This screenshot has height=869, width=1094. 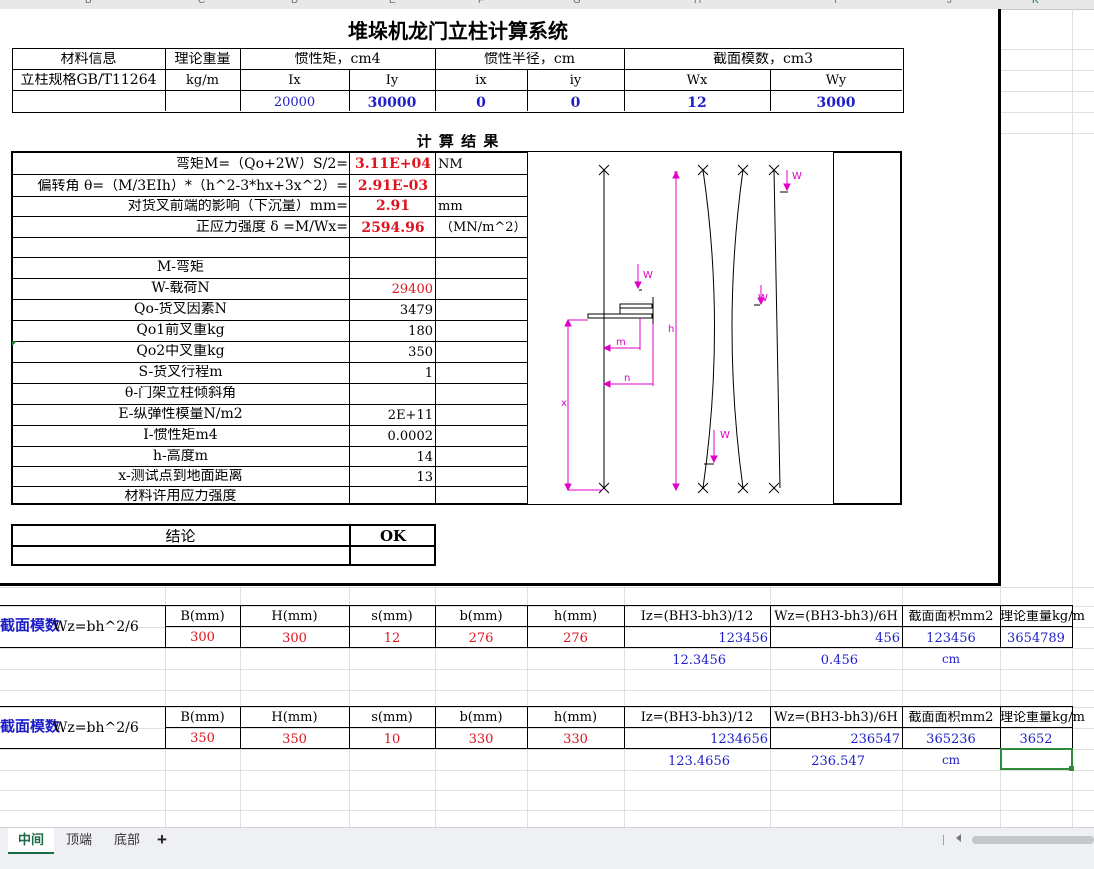 What do you see at coordinates (481, 80) in the screenshot?
I see `label-rix: ix` at bounding box center [481, 80].